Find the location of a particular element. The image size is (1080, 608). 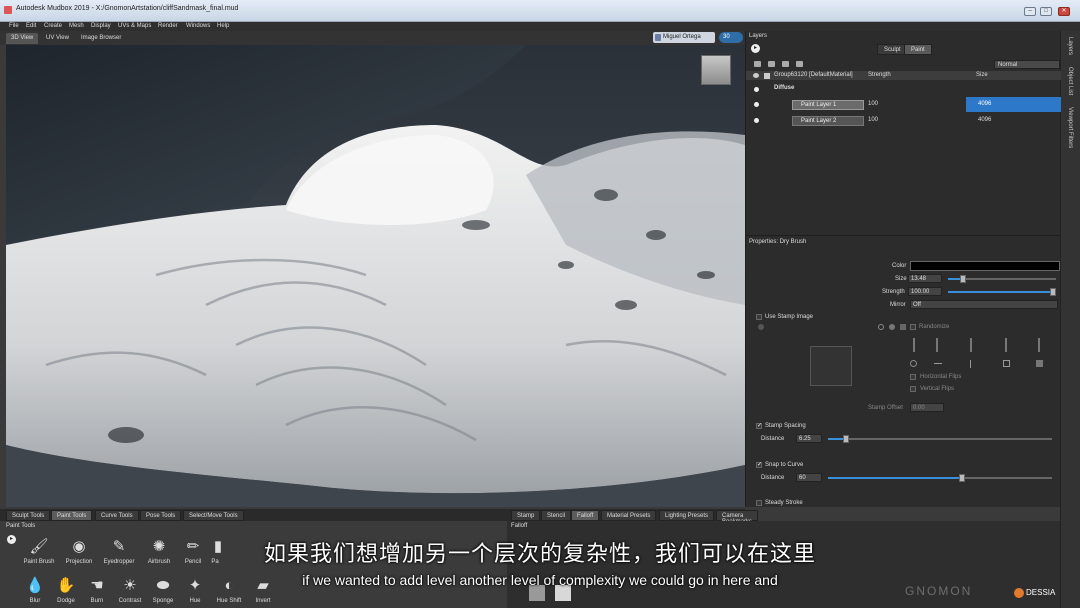

user-icon is located at coordinates (658, 37).